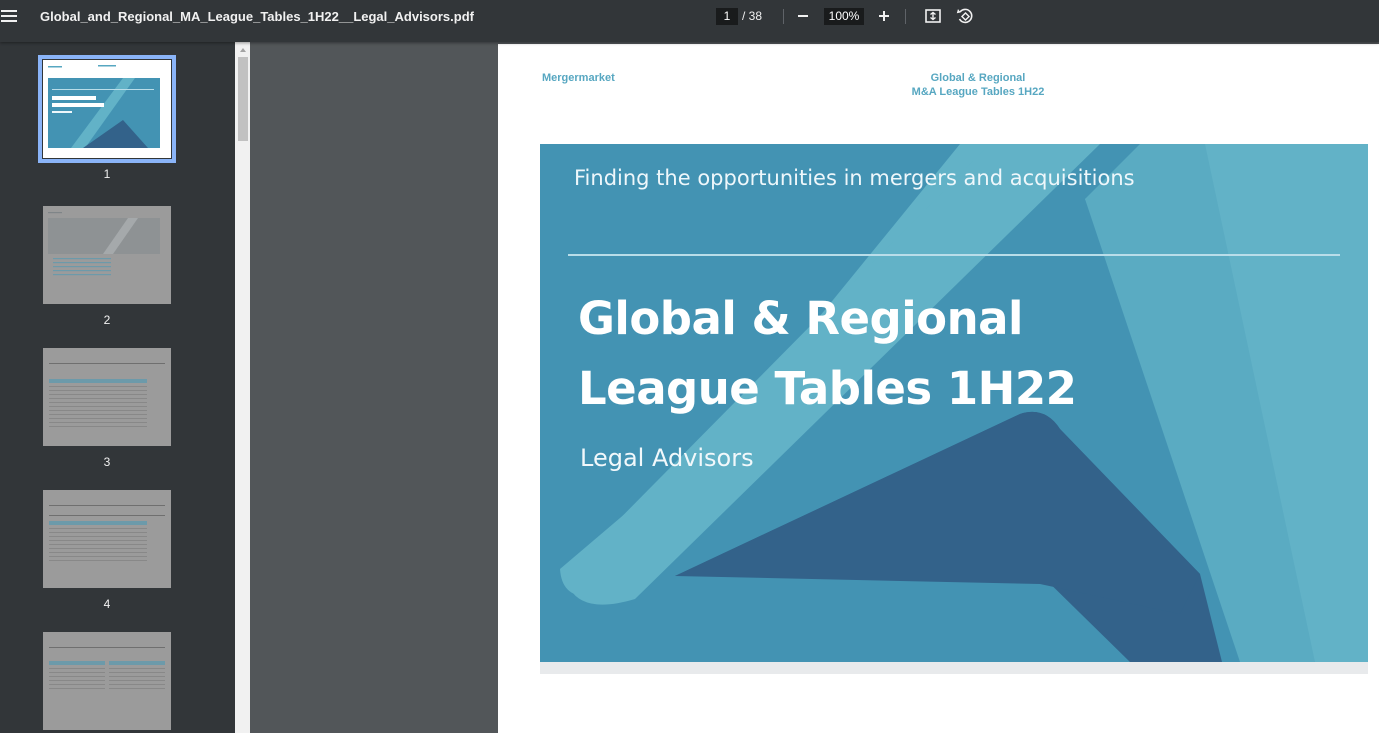  I want to click on zoom-input: 100%, so click(844, 16).